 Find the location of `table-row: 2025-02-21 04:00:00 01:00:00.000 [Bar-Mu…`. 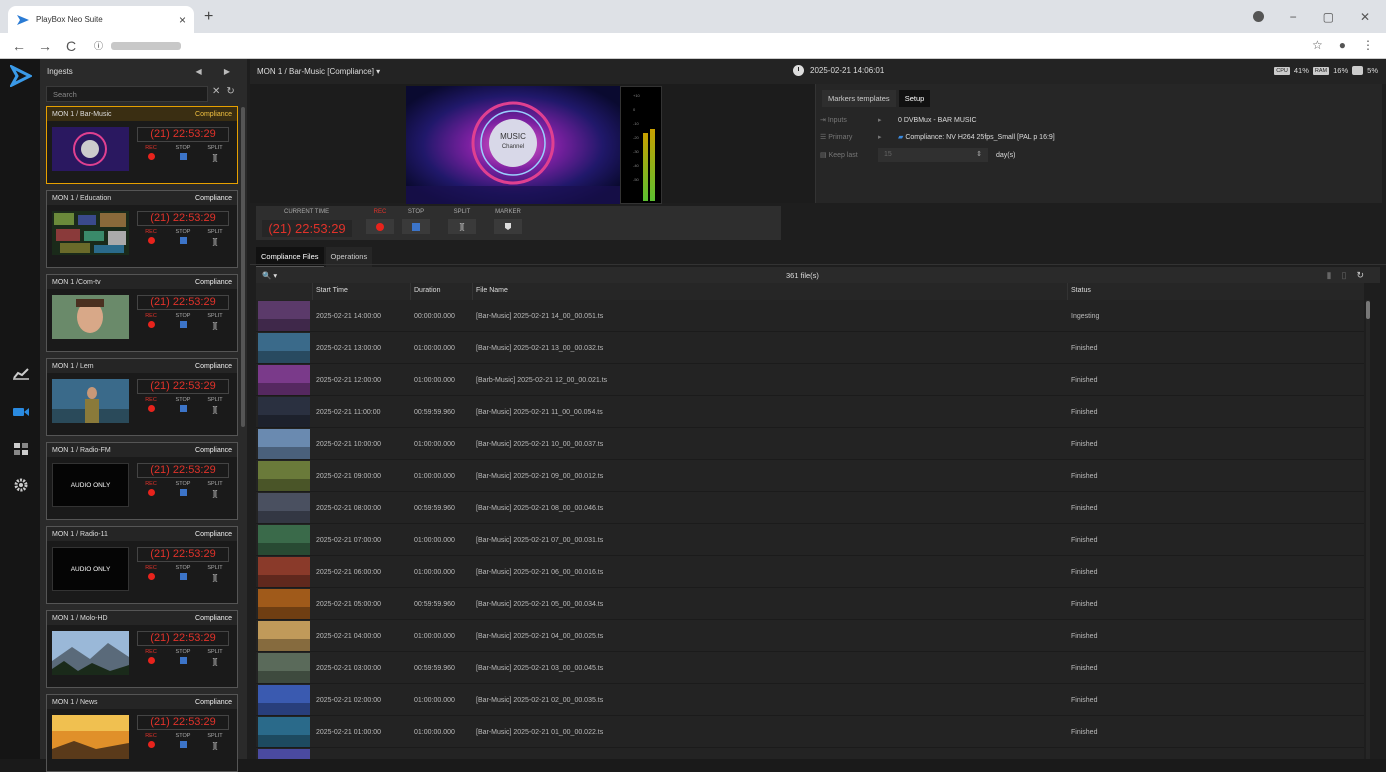

table-row: 2025-02-21 04:00:00 01:00:00.000 [Bar-Mu… is located at coordinates (810, 636).